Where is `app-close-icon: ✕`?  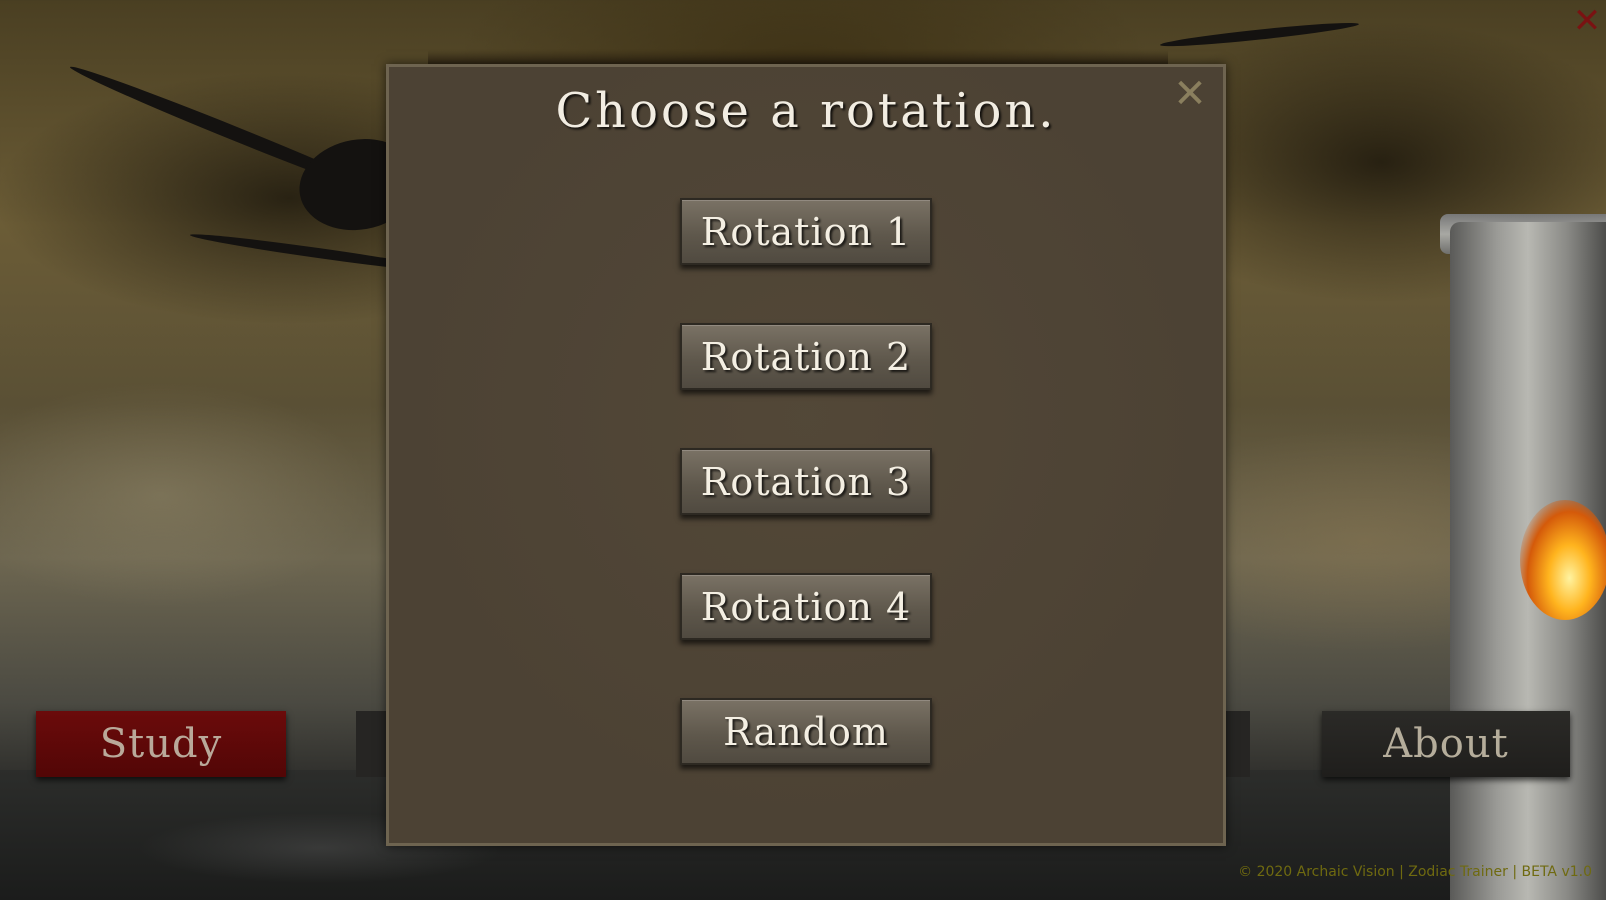 app-close-icon: ✕ is located at coordinates (1587, 21).